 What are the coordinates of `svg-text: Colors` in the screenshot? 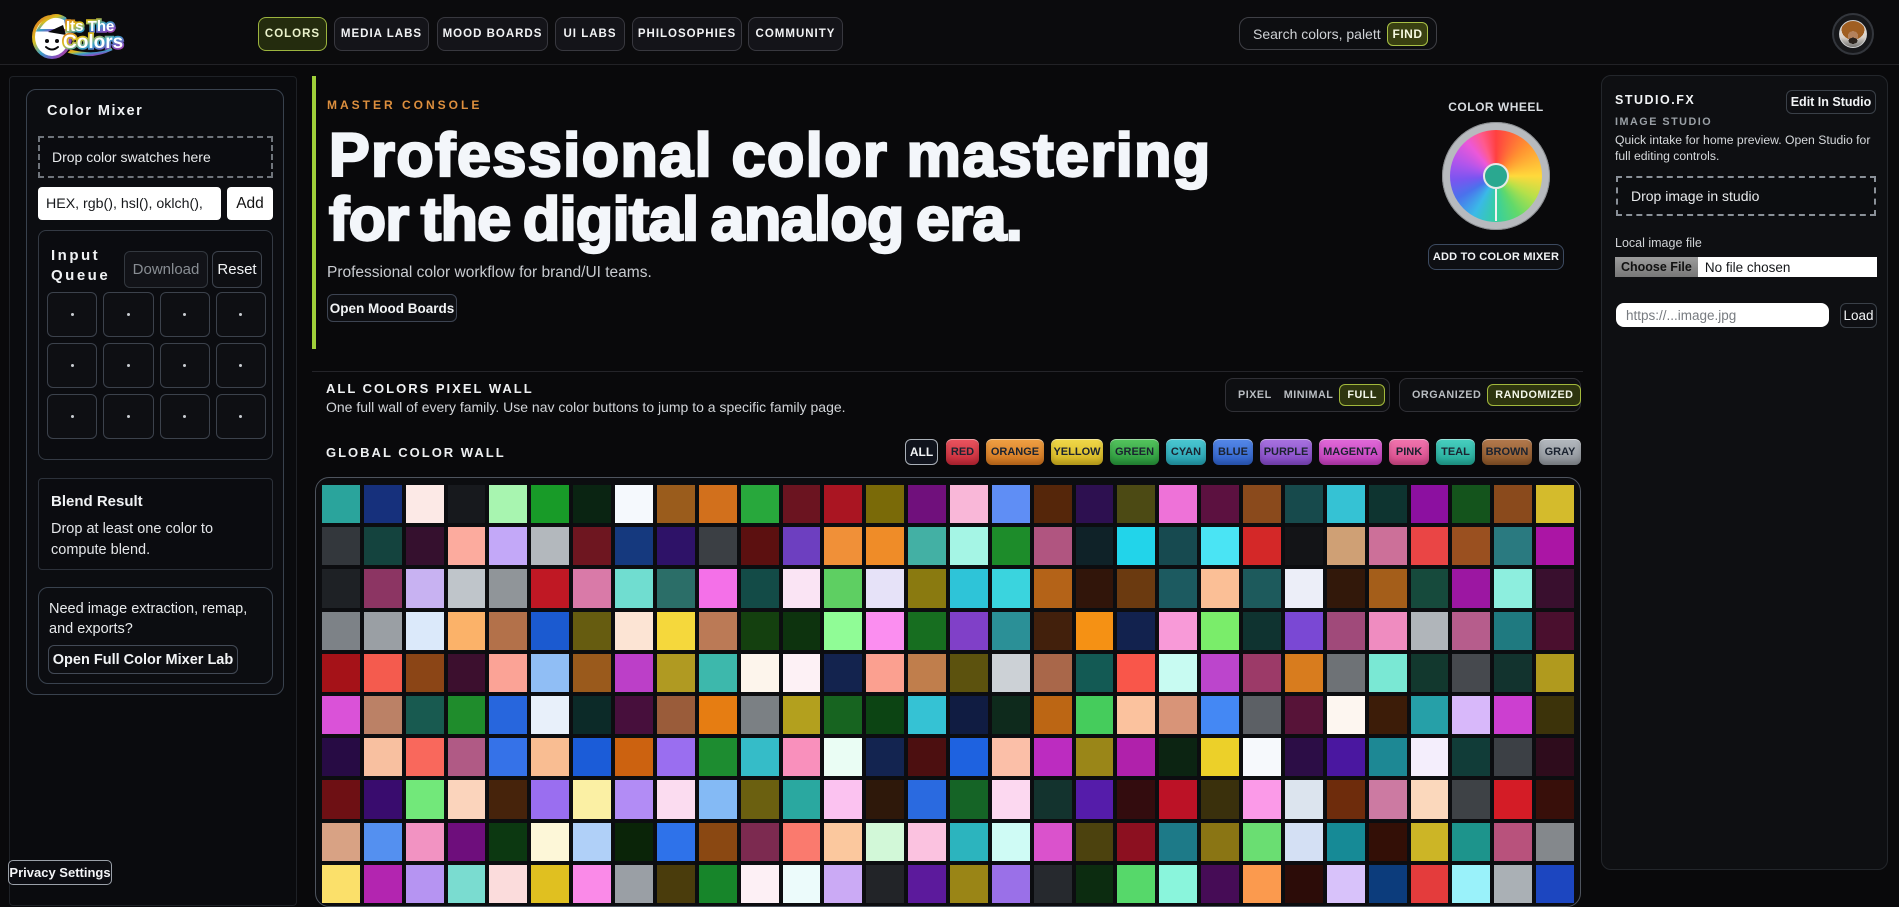 It's located at (93, 42).